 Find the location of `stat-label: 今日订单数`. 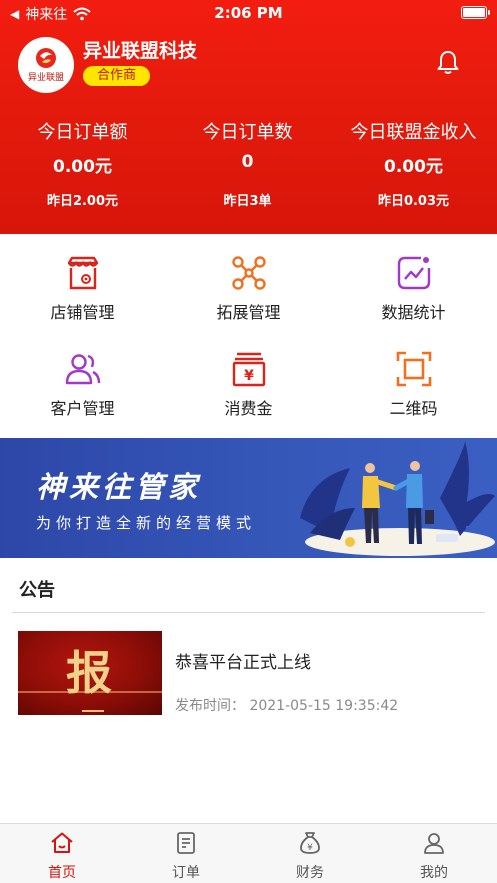

stat-label: 今日订单数 is located at coordinates (247, 132).